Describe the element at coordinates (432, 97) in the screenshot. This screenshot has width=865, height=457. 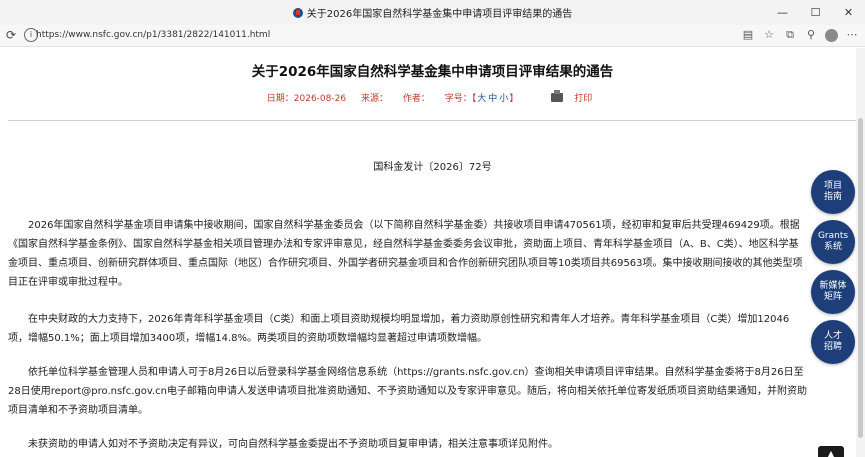
I see `article-meta: 日期：2026-08-26 来源： 作者： 字号：【大中小】 打印` at that location.